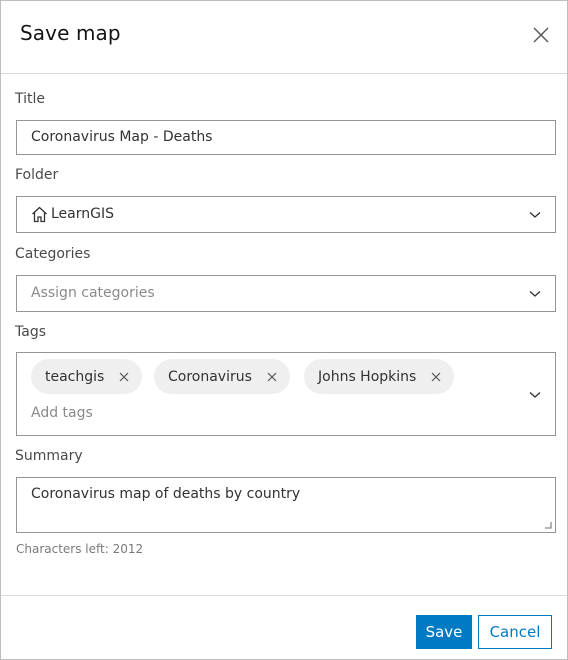  Describe the element at coordinates (49, 456) in the screenshot. I see `summary-label: Summary` at that location.